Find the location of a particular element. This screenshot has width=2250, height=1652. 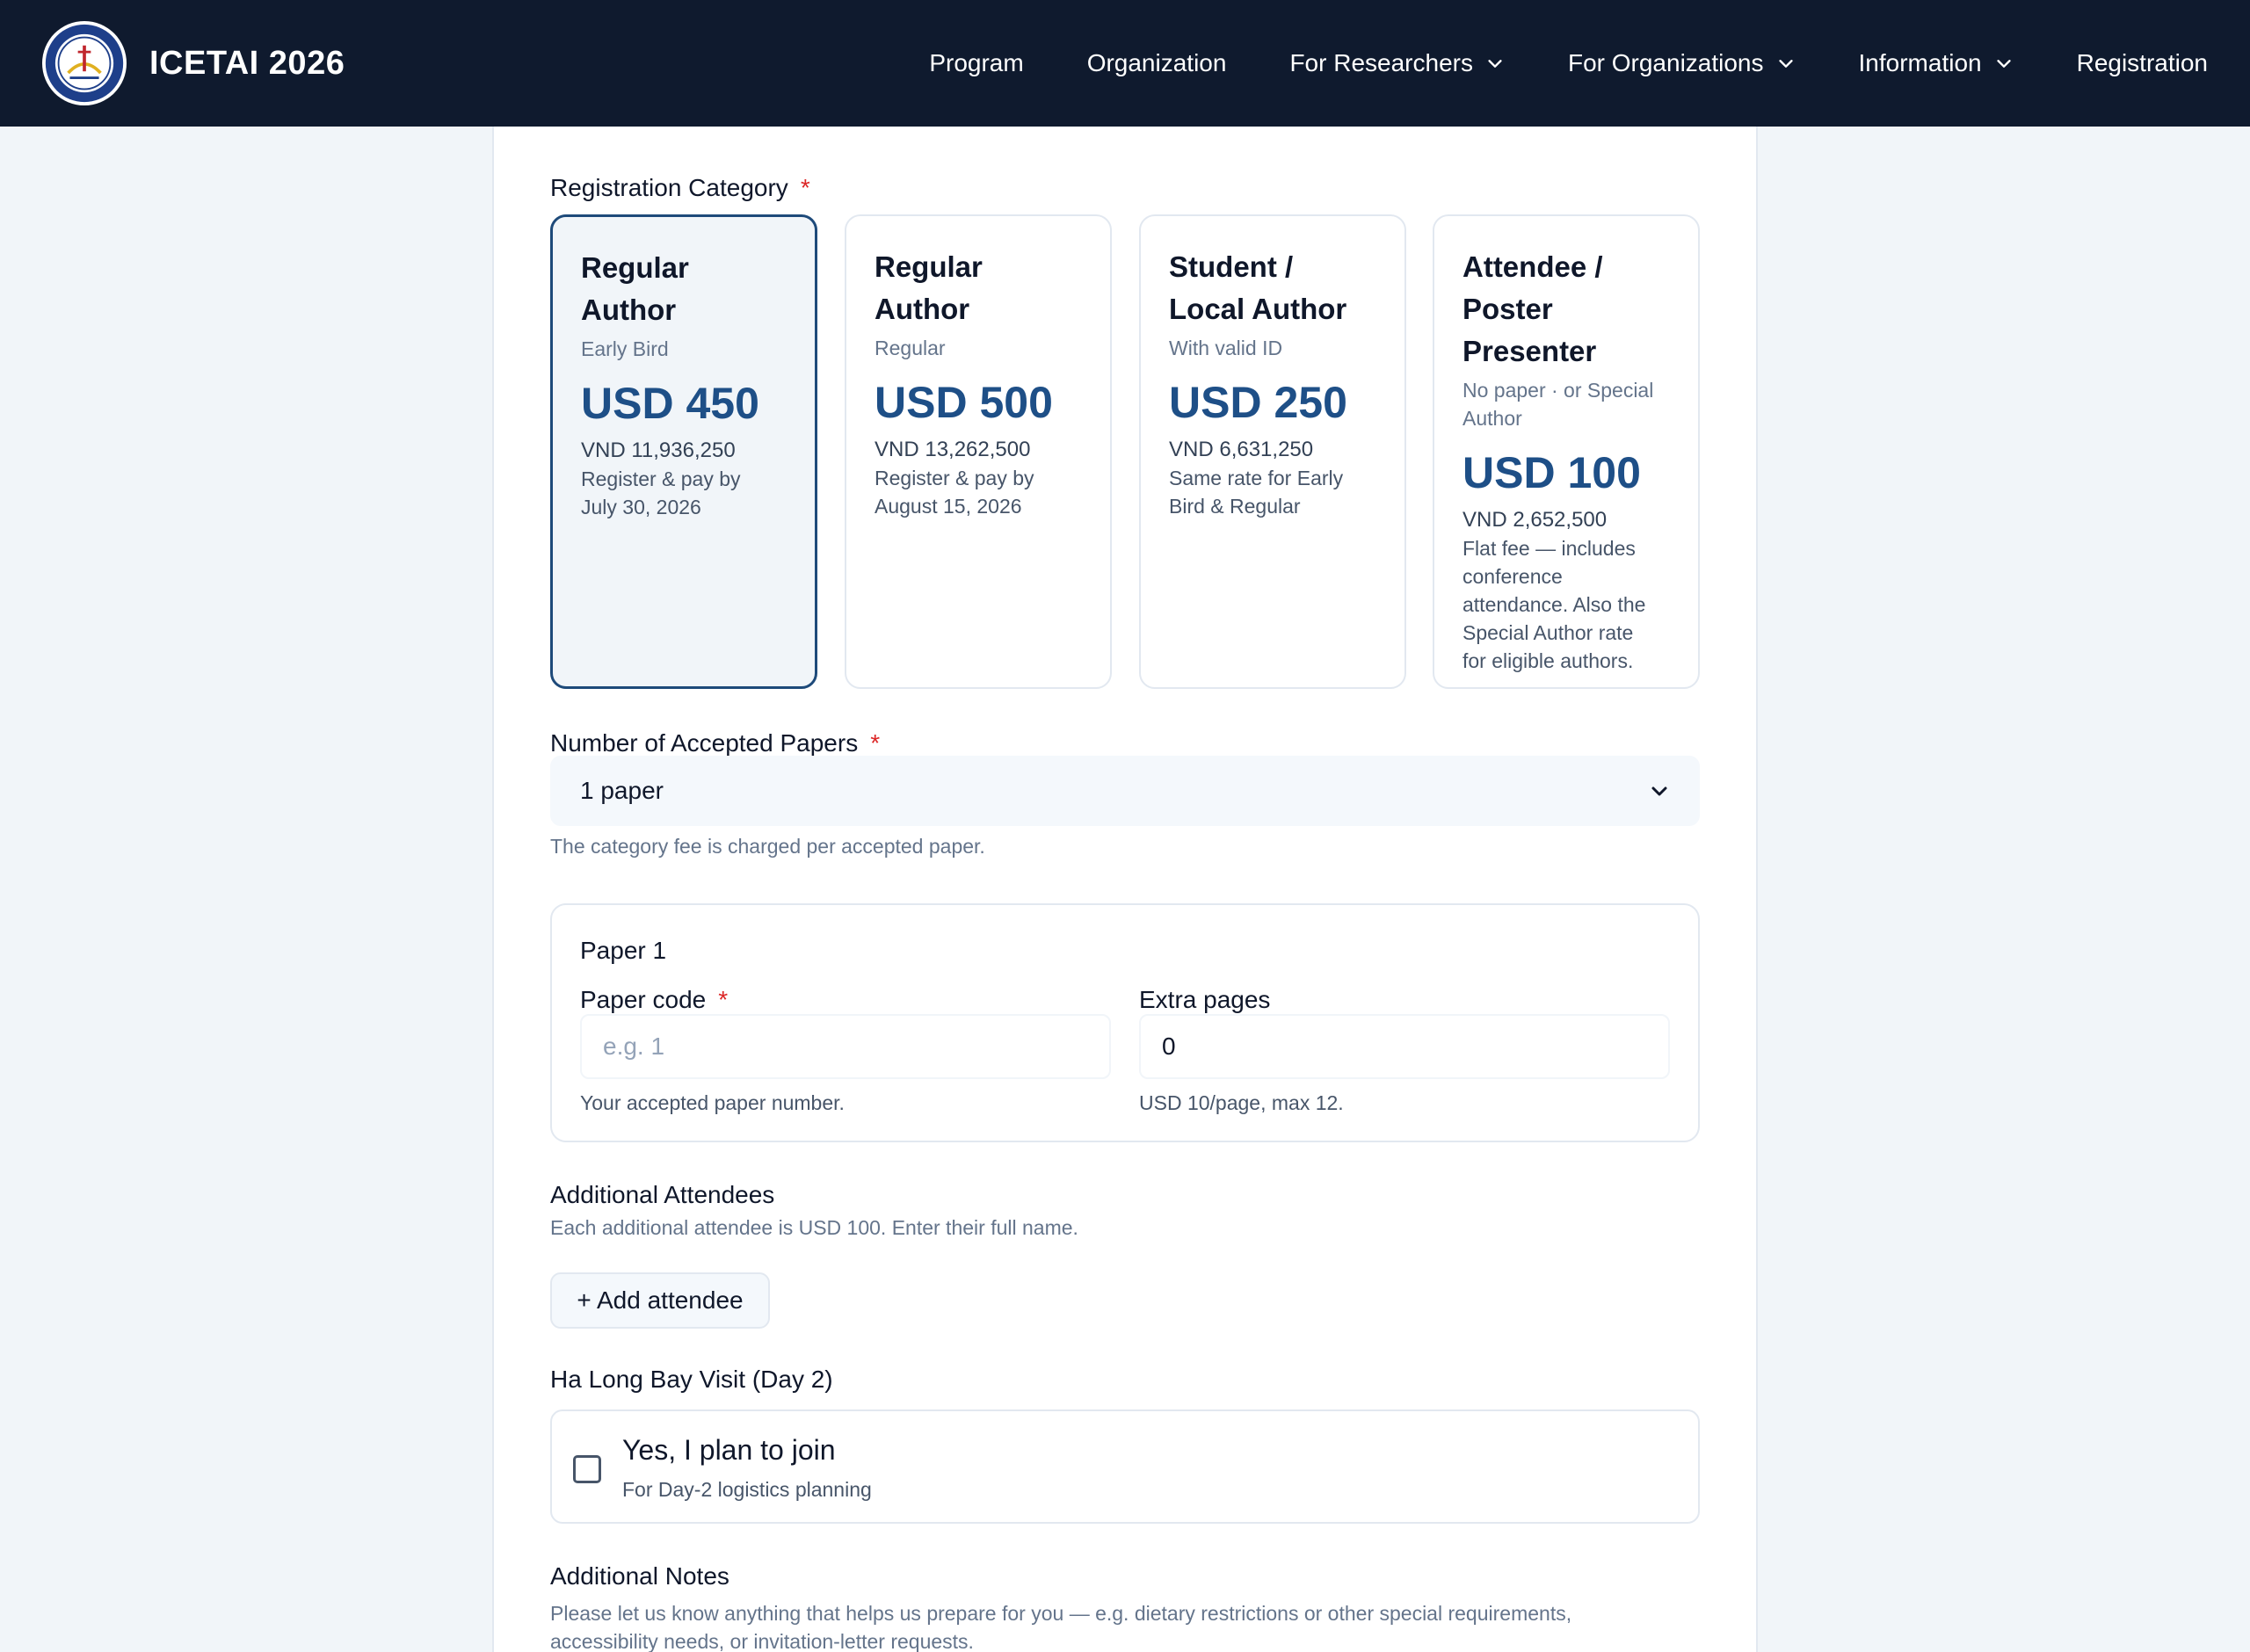

halong-checkbox is located at coordinates (587, 1469).